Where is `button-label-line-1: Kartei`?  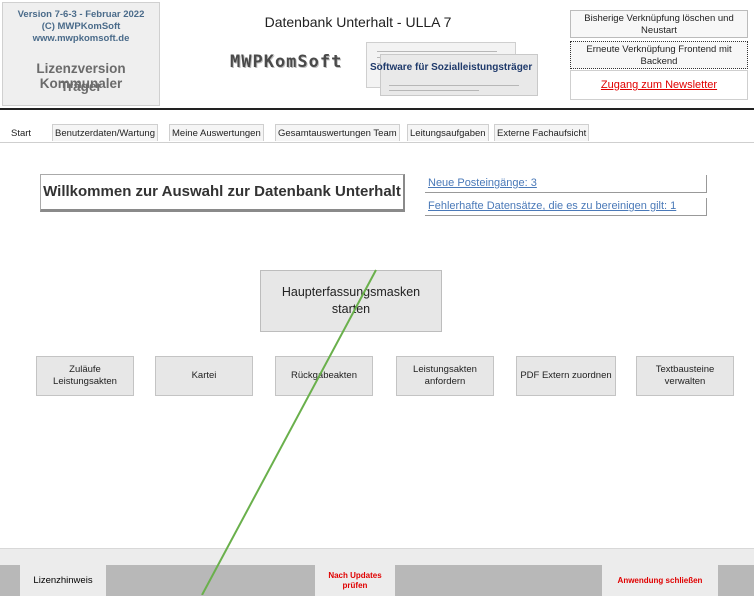
button-label-line-1: Kartei is located at coordinates (204, 375).